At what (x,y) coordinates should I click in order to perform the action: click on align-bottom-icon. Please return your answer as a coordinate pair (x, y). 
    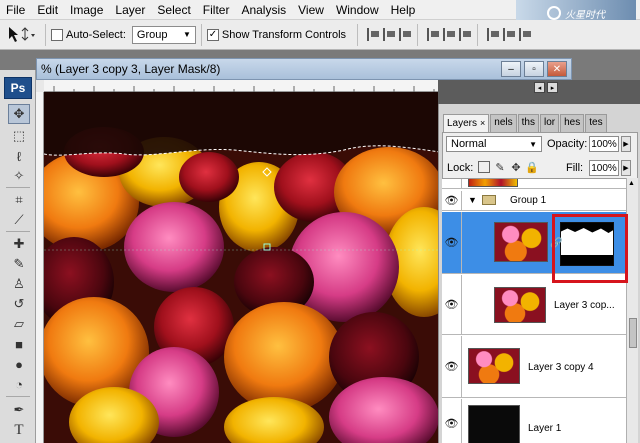
    Looking at the image, I should click on (405, 34).